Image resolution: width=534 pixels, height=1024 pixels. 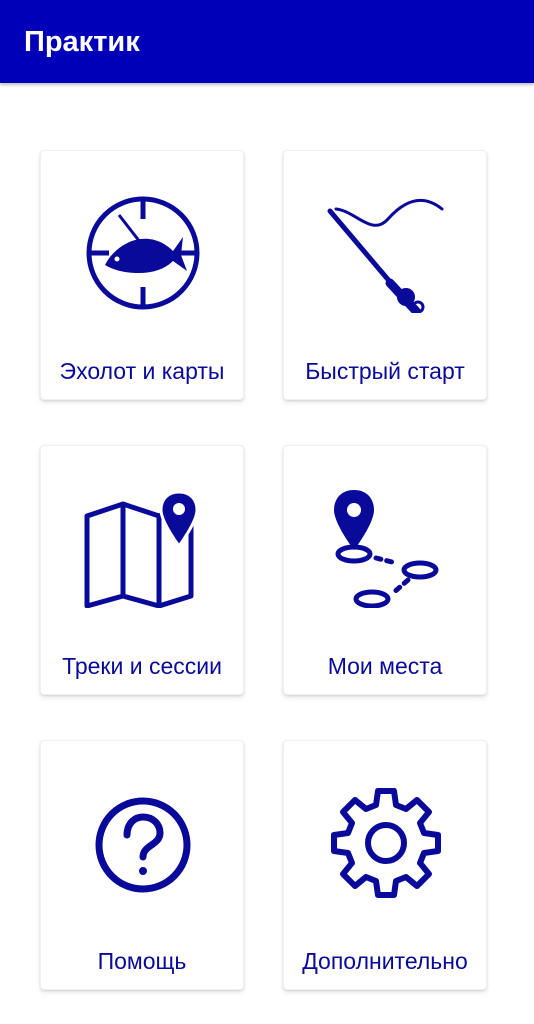 What do you see at coordinates (385, 371) in the screenshot?
I see `tile-label: Быстрый старт` at bounding box center [385, 371].